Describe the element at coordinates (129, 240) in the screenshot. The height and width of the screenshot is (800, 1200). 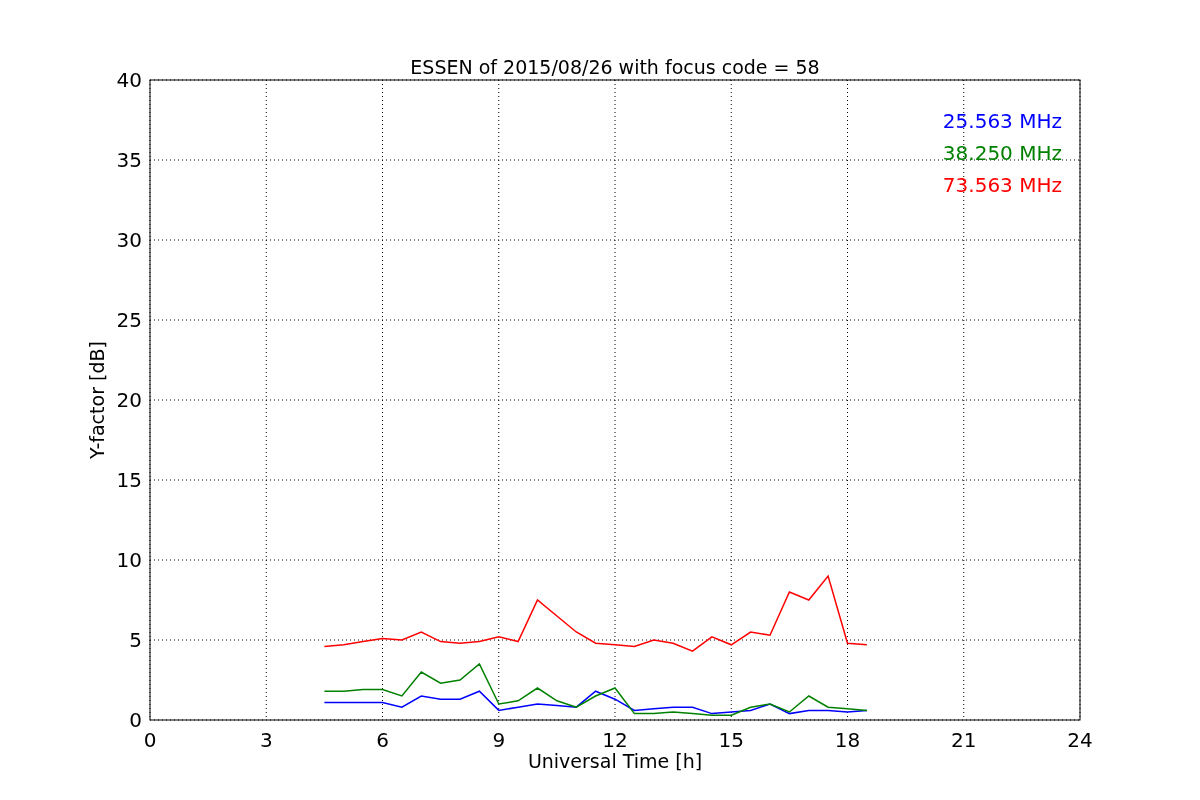
I see `tick-label: 30` at that location.